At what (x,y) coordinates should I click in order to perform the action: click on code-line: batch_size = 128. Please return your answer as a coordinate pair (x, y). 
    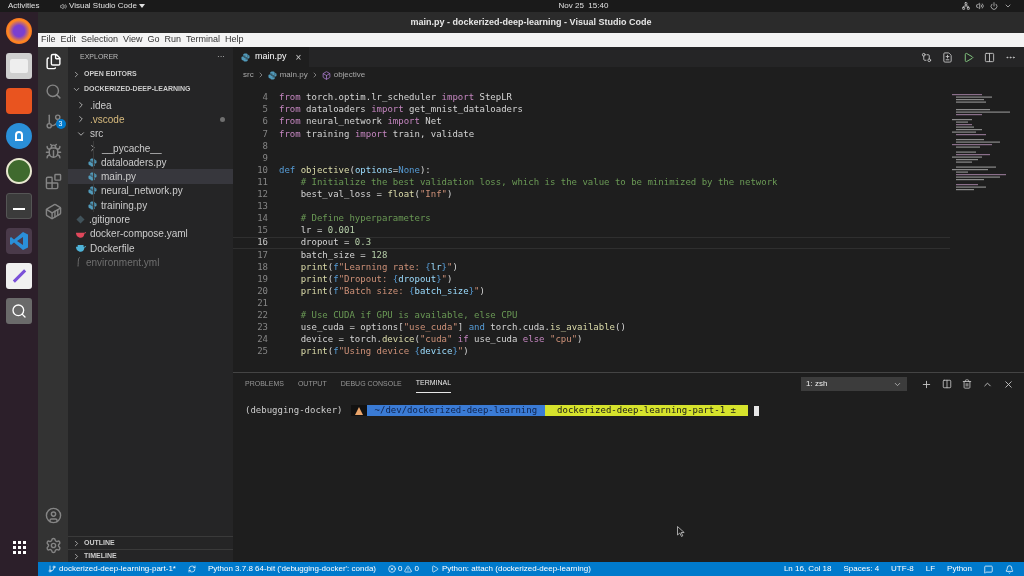
    Looking at the image, I should click on (343, 255).